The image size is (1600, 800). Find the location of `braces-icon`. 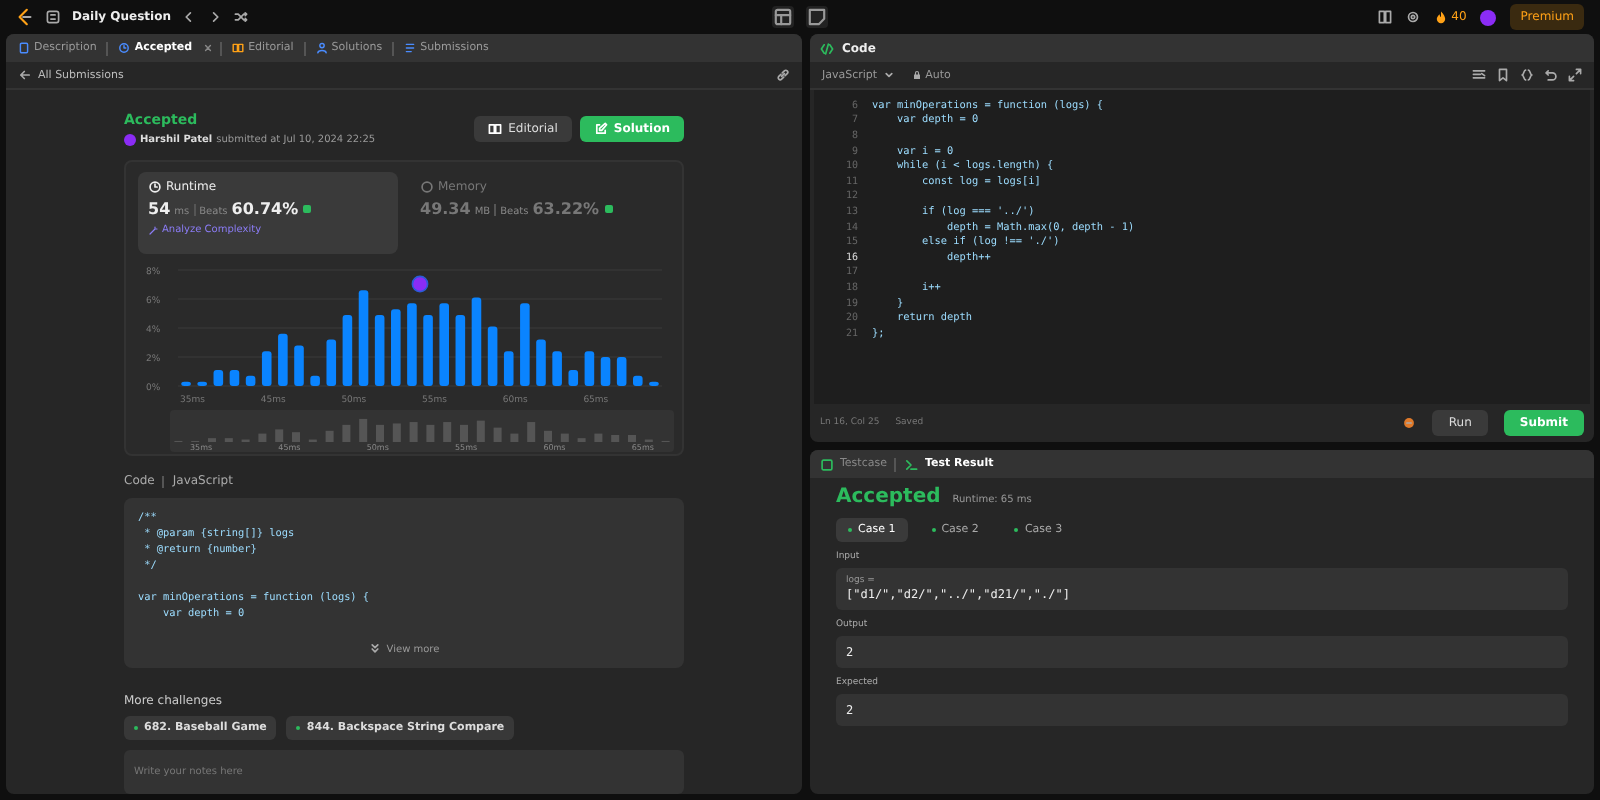

braces-icon is located at coordinates (1527, 75).